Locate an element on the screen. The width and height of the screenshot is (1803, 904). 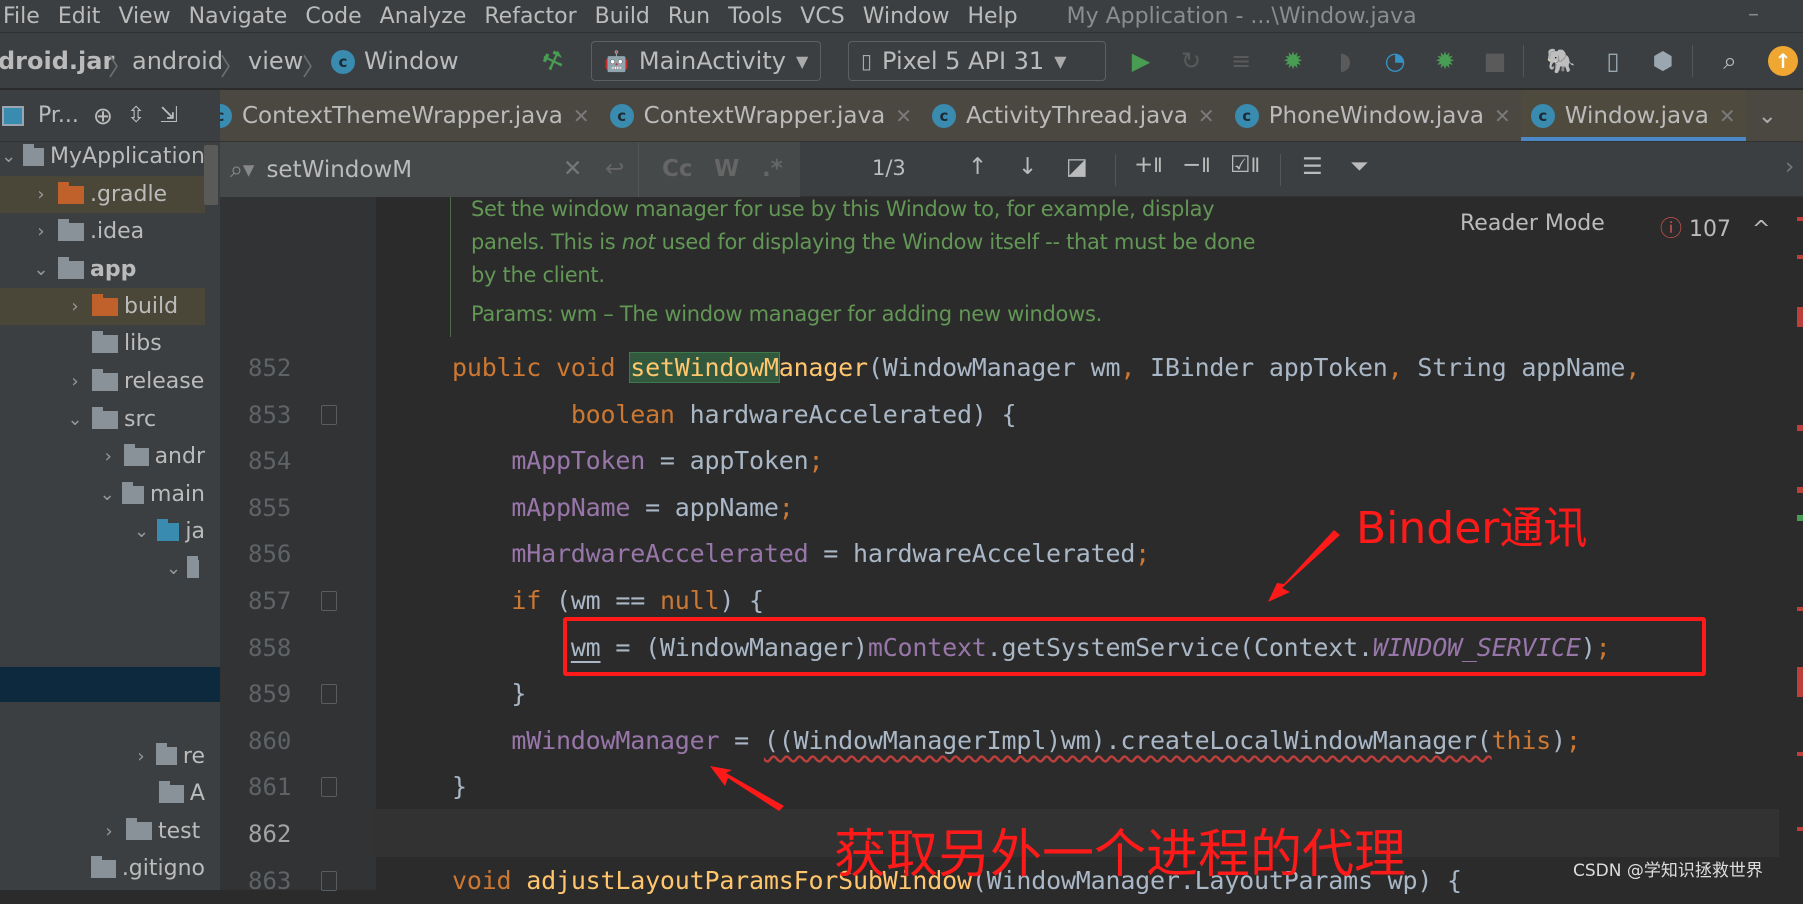
arrow-proxy is located at coordinates (747, 788).